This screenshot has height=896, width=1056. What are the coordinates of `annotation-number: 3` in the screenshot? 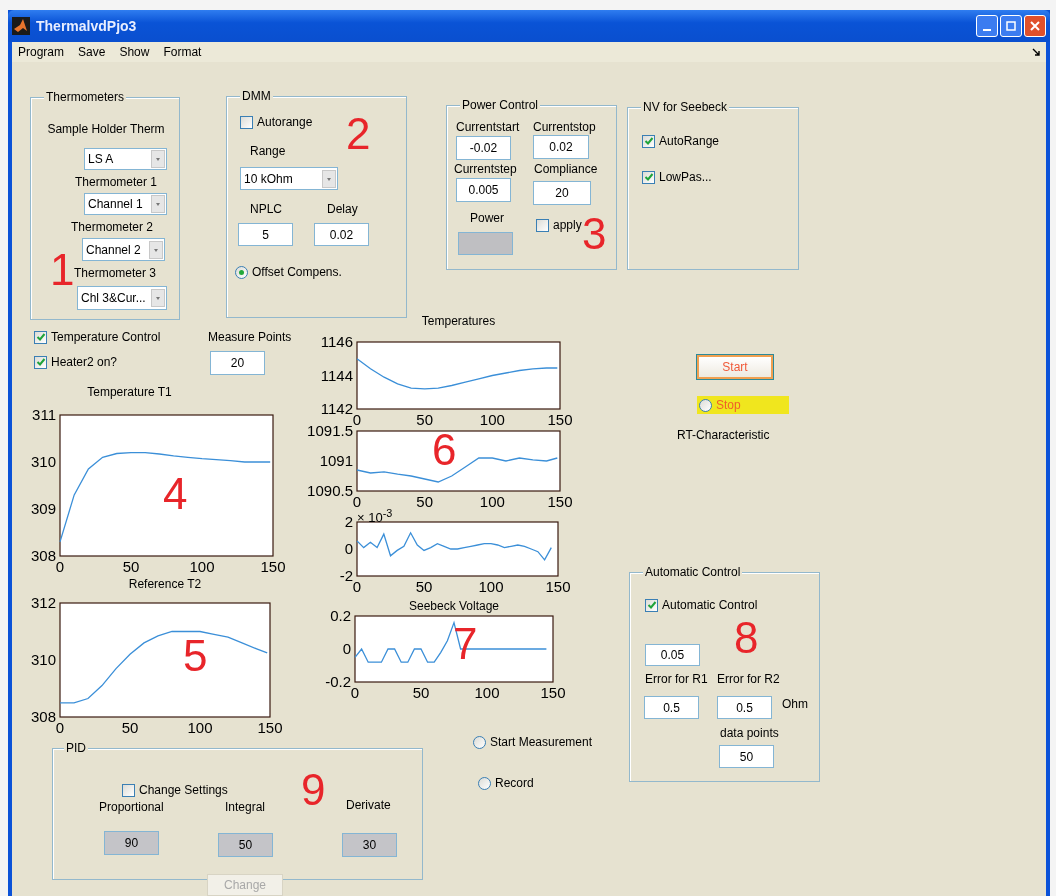 It's located at (594, 234).